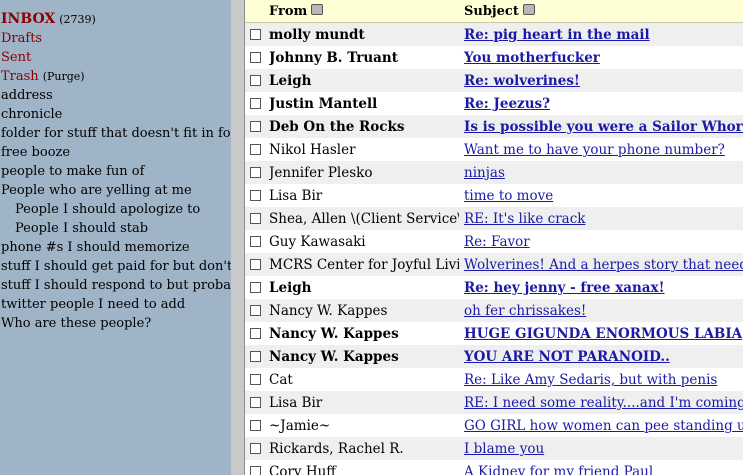  Describe the element at coordinates (333, 58) in the screenshot. I see `message-sender: Johnny B. Truant` at that location.